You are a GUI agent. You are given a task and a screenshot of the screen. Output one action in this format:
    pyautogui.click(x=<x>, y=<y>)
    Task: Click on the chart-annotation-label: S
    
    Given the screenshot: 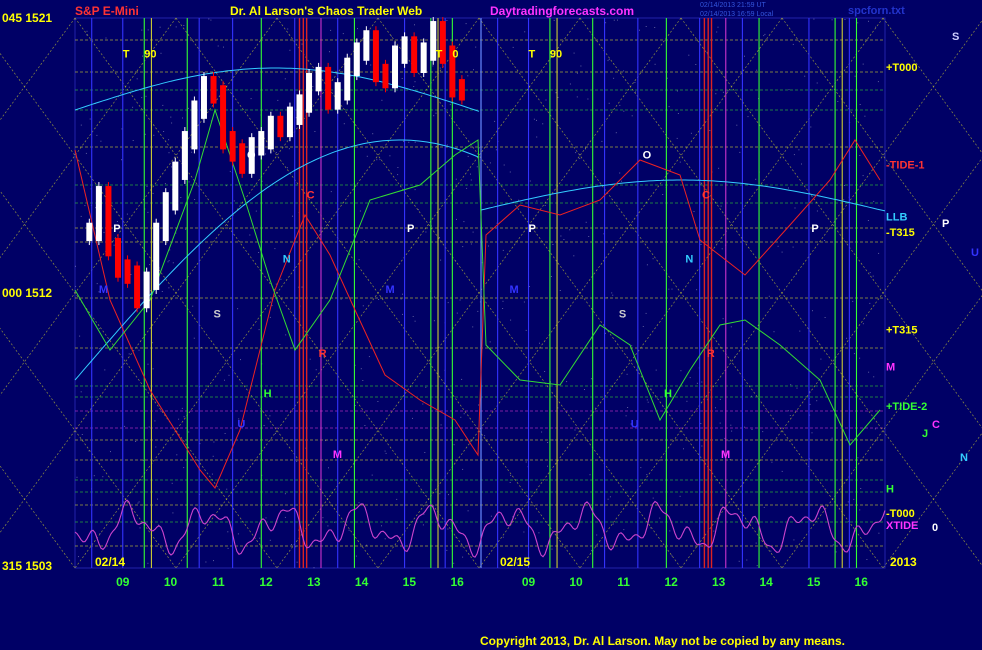 What is the action you would take?
    pyautogui.click(x=217, y=314)
    